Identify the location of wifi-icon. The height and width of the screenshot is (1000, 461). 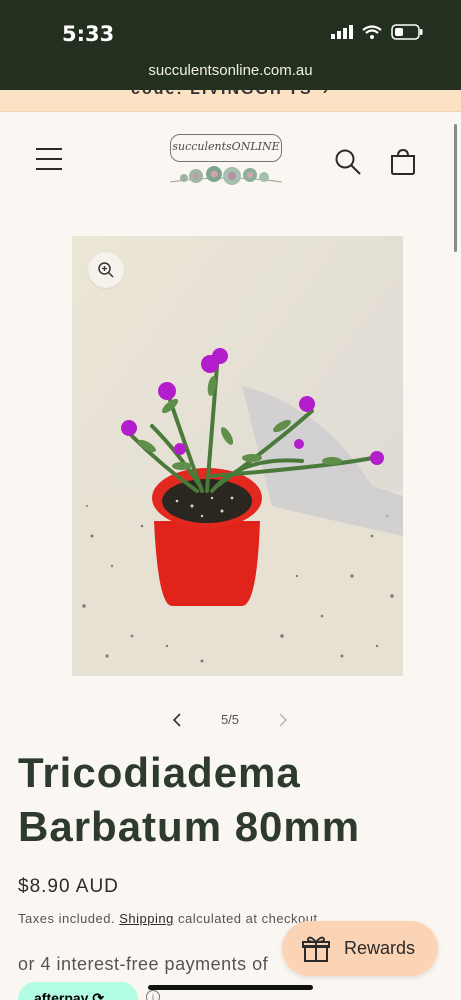
(372, 32).